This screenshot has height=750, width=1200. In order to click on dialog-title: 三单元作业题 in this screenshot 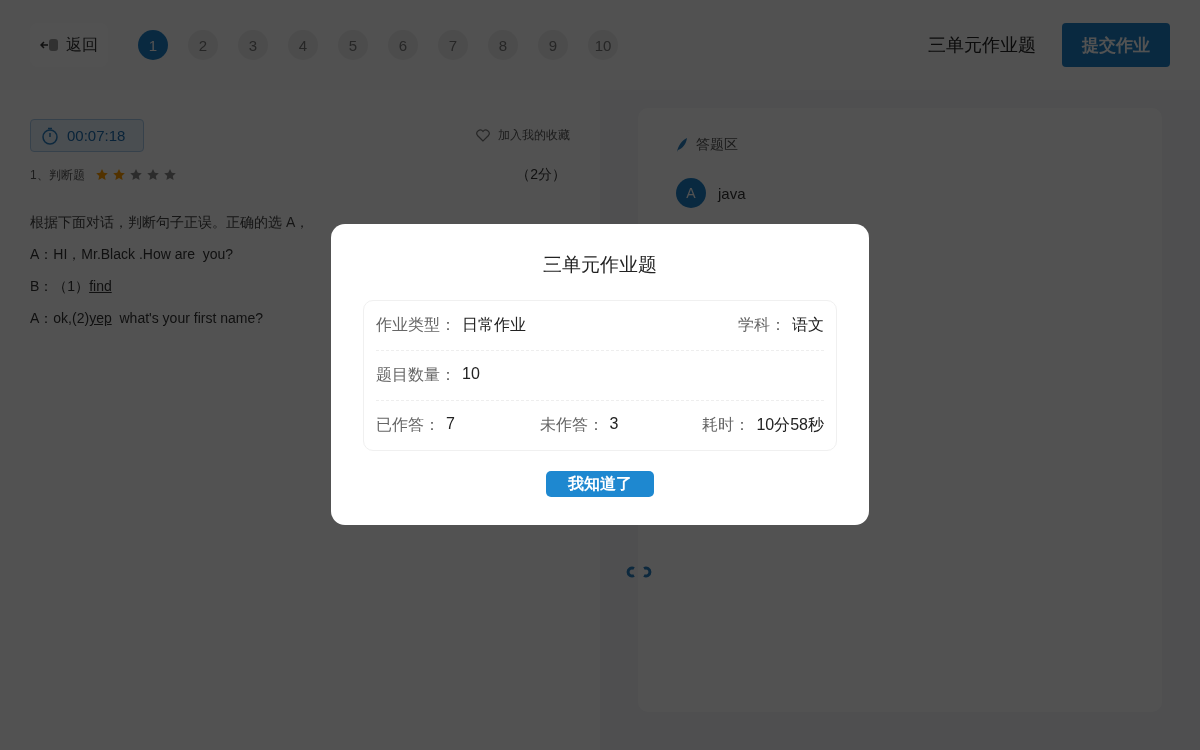, I will do `click(600, 265)`.